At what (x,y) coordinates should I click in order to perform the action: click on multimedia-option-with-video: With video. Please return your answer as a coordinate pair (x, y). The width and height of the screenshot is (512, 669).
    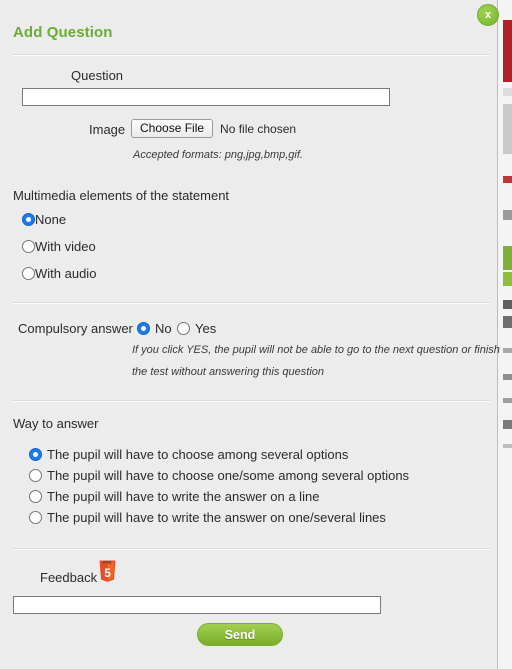
    Looking at the image, I should click on (59, 246).